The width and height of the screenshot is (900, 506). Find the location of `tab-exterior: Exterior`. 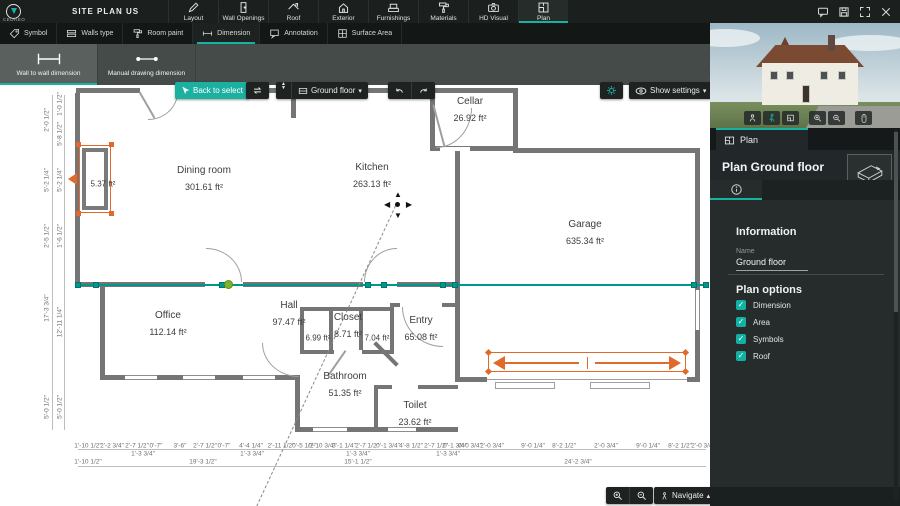

tab-exterior: Exterior is located at coordinates (343, 11).